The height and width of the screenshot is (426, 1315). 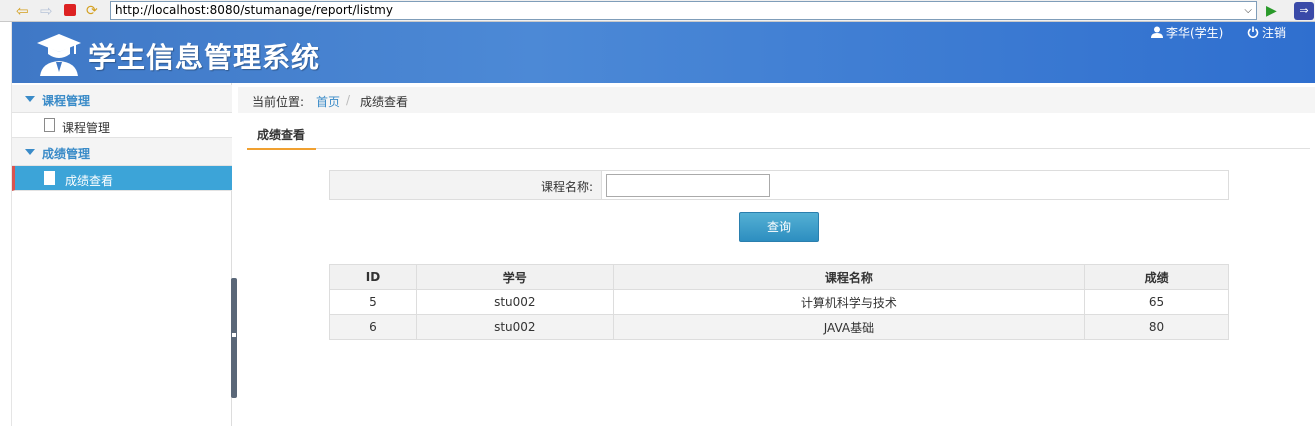 I want to click on search-form: 课程名称:, so click(x=779, y=185).